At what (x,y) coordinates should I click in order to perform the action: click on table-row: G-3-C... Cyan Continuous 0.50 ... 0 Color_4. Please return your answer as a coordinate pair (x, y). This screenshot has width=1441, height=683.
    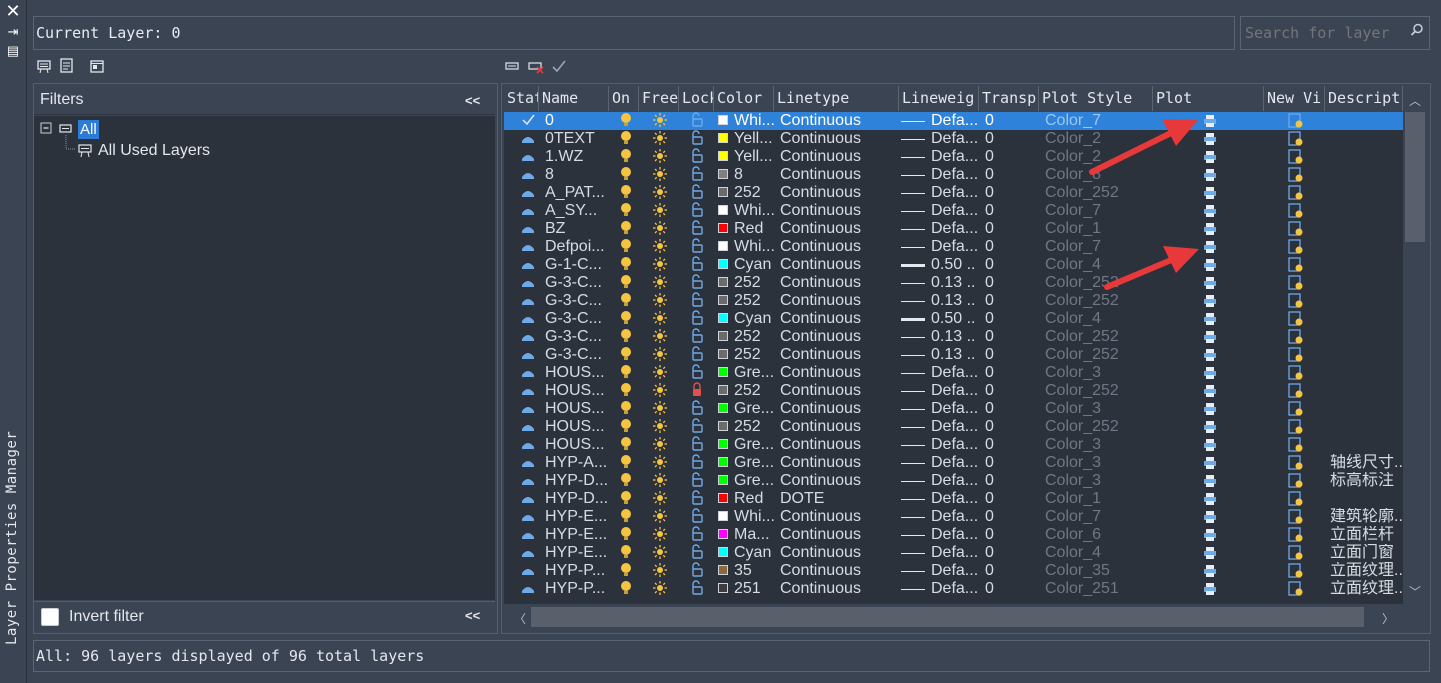
    Looking at the image, I should click on (953, 319).